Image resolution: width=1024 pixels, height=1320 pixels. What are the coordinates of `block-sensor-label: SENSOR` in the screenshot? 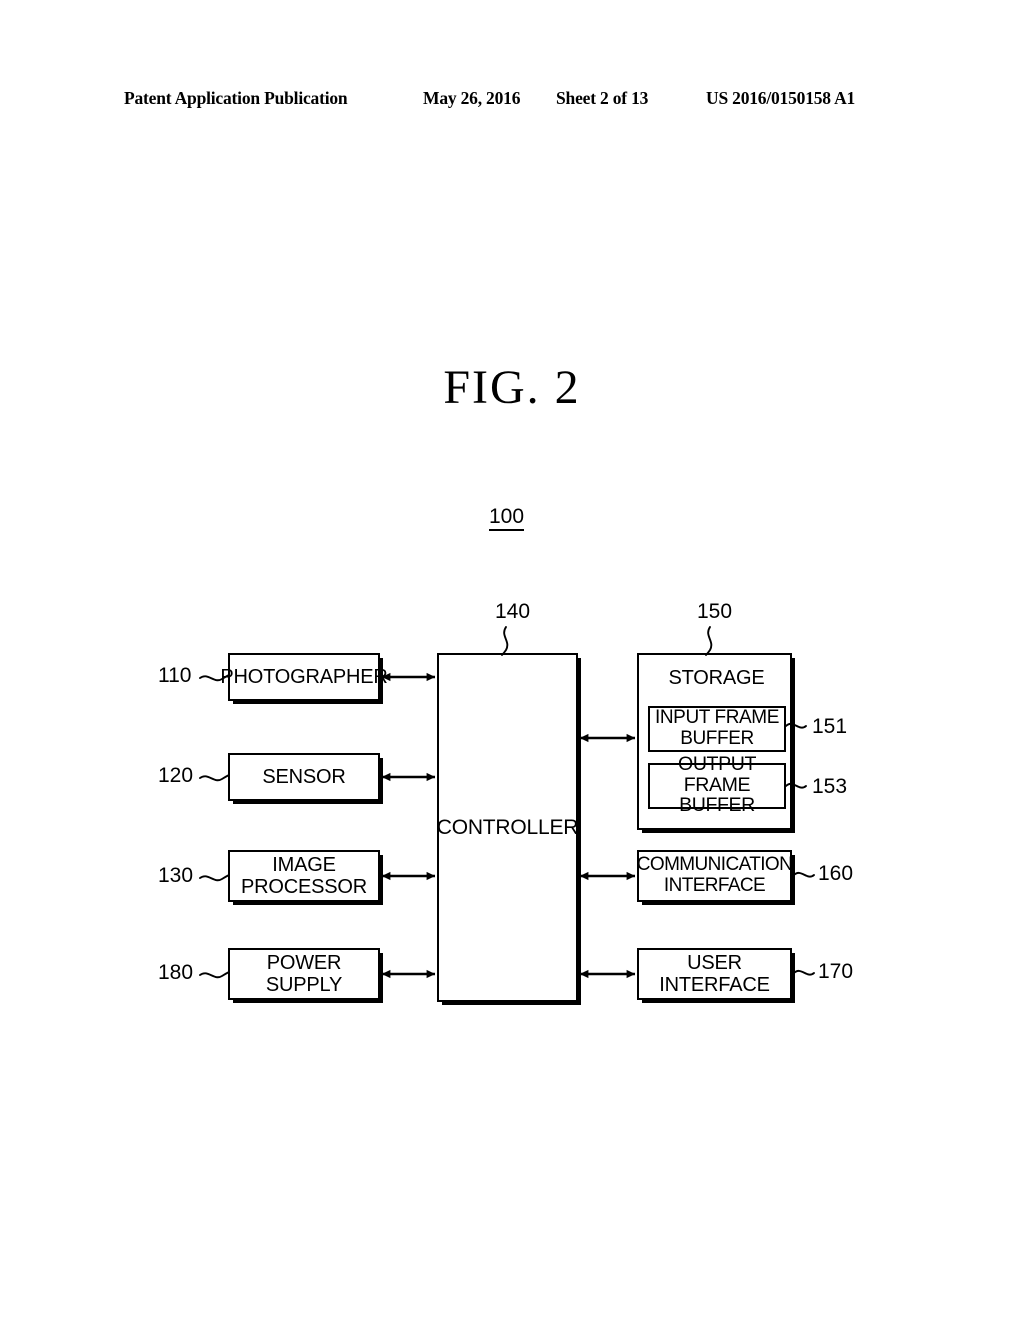 It's located at (304, 777).